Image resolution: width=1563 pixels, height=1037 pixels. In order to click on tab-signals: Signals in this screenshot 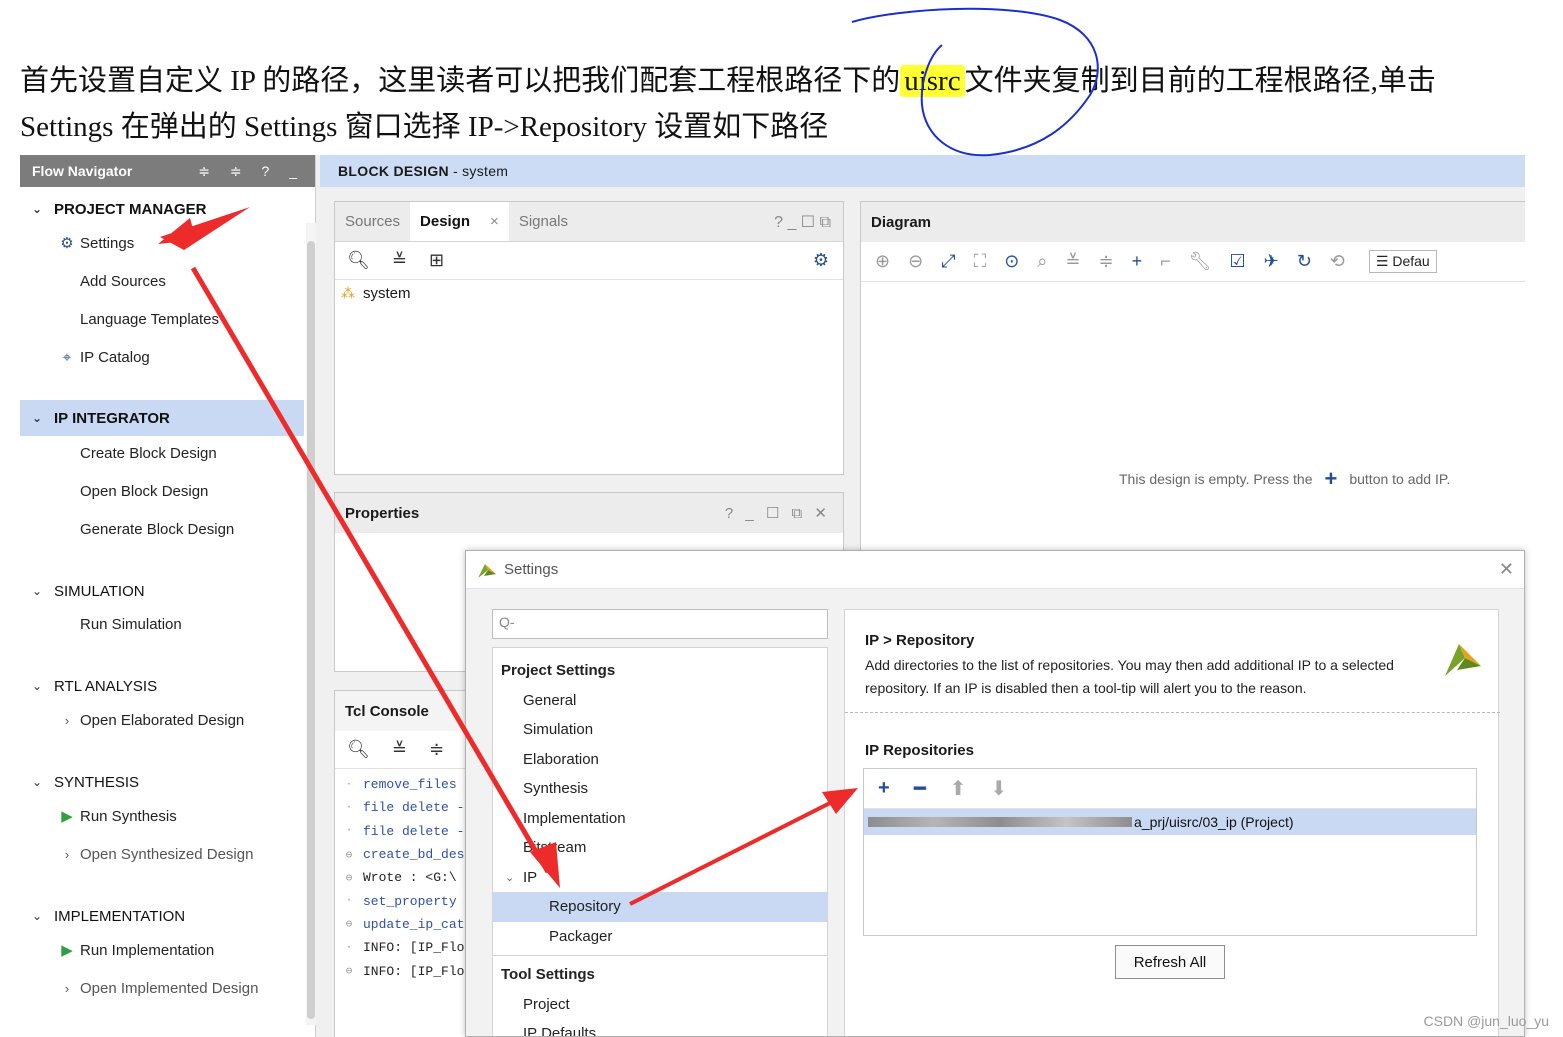, I will do `click(543, 221)`.